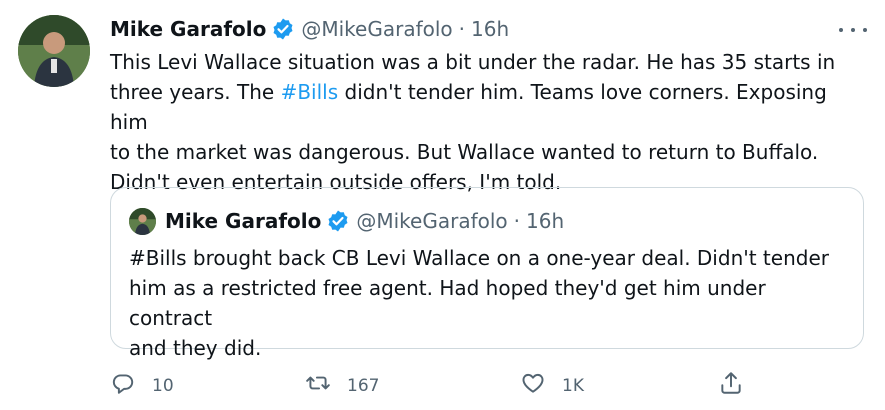  What do you see at coordinates (432, 221) in the screenshot?
I see `quoted-author-handle: @MikeGarafolo` at bounding box center [432, 221].